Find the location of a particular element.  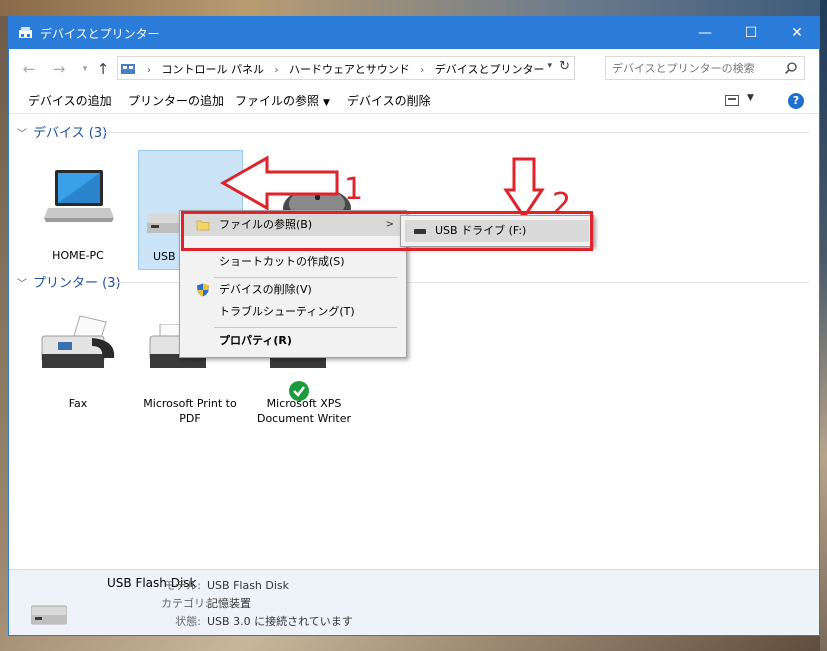

context-menu-item-create-shortcut: ショートカットの作成(S) is located at coordinates (293, 262).